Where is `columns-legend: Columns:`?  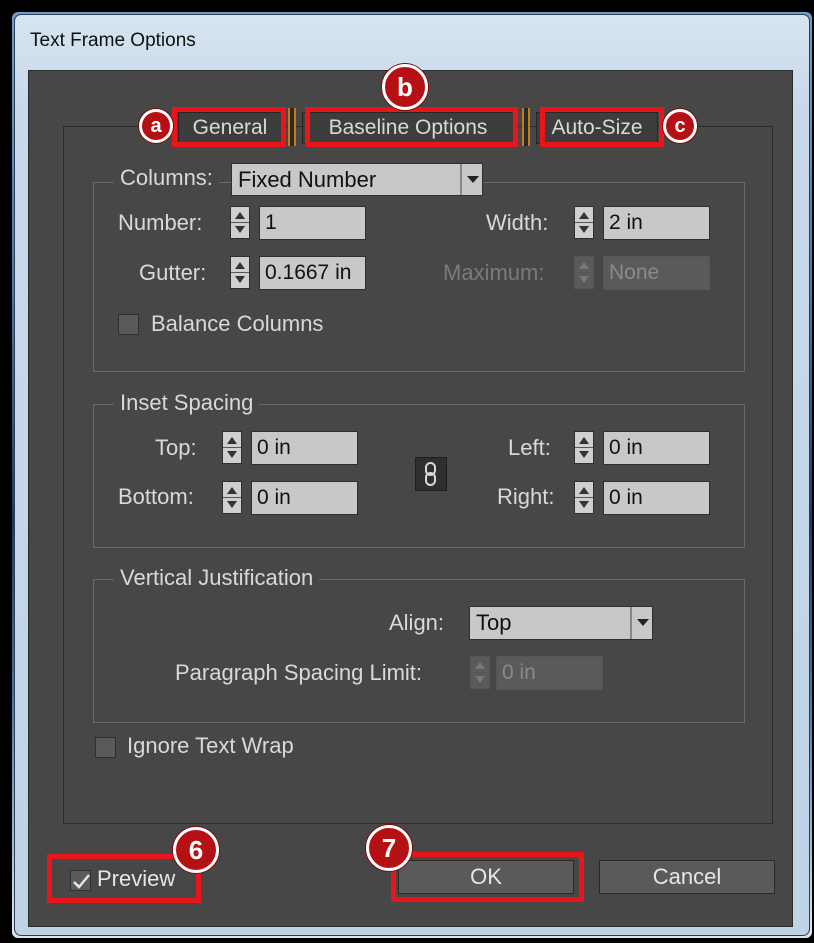
columns-legend: Columns: is located at coordinates (166, 178).